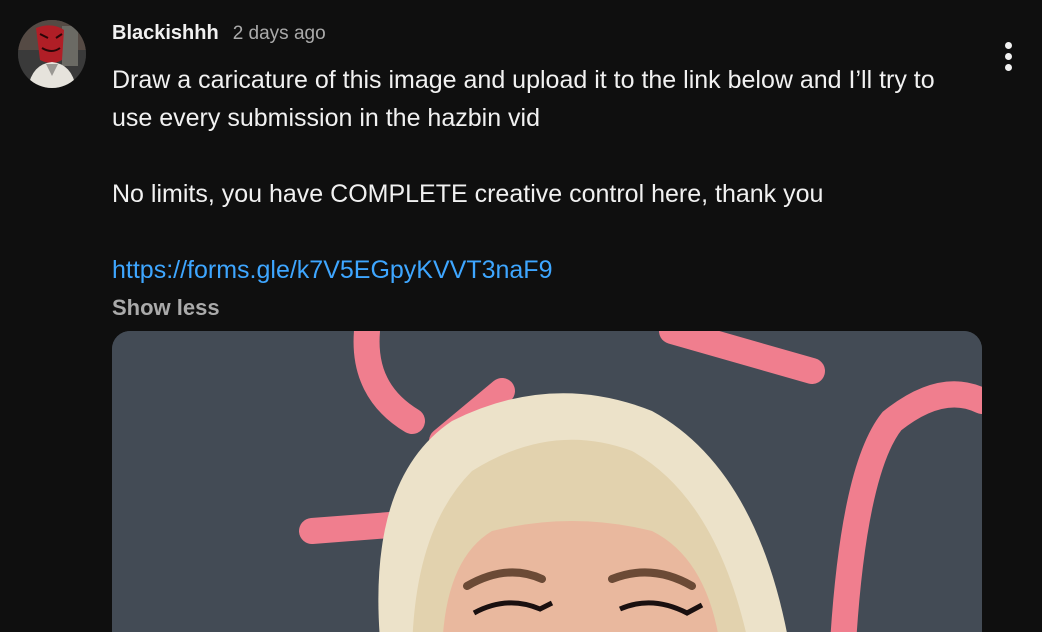  I want to click on comment-header: Blackishhh 2 days ago, so click(542, 37).